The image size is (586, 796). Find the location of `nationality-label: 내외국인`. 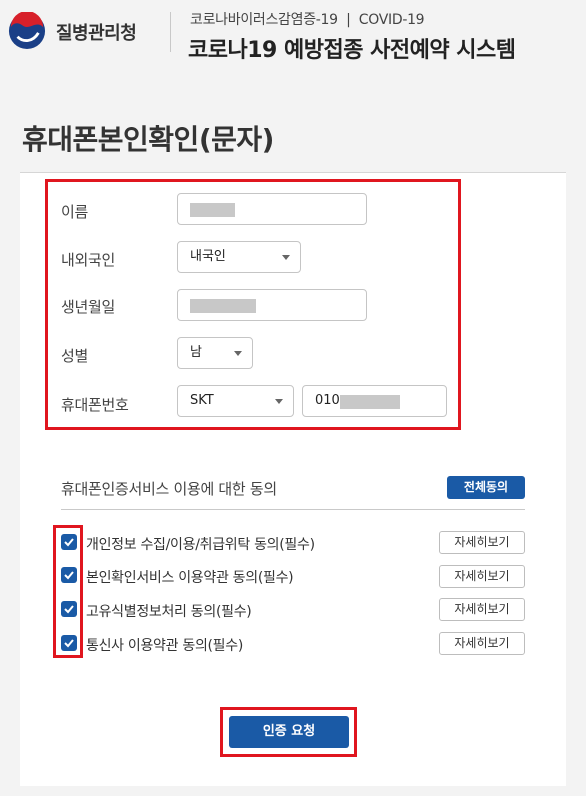

nationality-label: 내외국인 is located at coordinates (88, 260).